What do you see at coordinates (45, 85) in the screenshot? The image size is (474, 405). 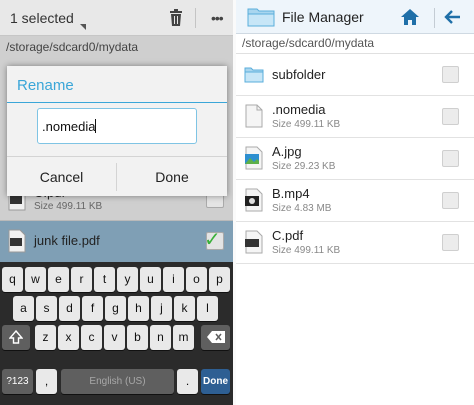 I see `dialog-title: Rename` at bounding box center [45, 85].